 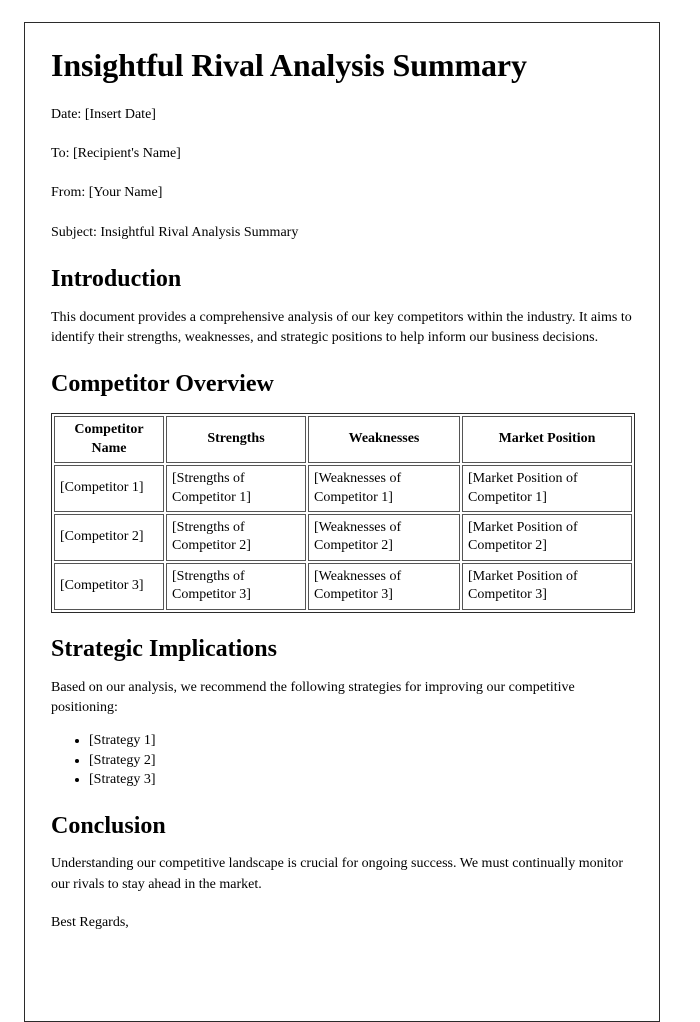 What do you see at coordinates (90, 923) in the screenshot?
I see `closing-salutation: Best Regards,` at bounding box center [90, 923].